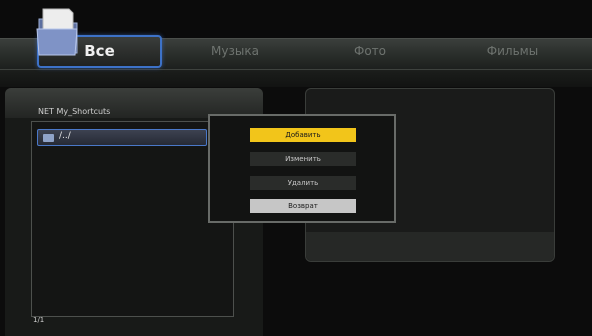 This screenshot has height=336, width=592. What do you see at coordinates (296, 19) in the screenshot?
I see `top-band` at bounding box center [296, 19].